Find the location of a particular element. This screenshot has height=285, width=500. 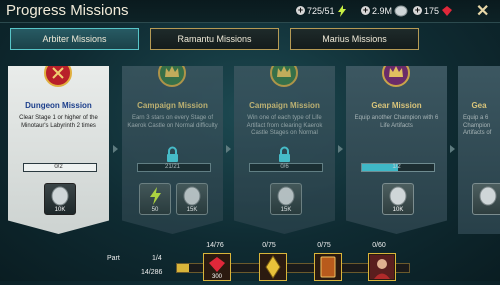

shard-icon is located at coordinates (273, 267).